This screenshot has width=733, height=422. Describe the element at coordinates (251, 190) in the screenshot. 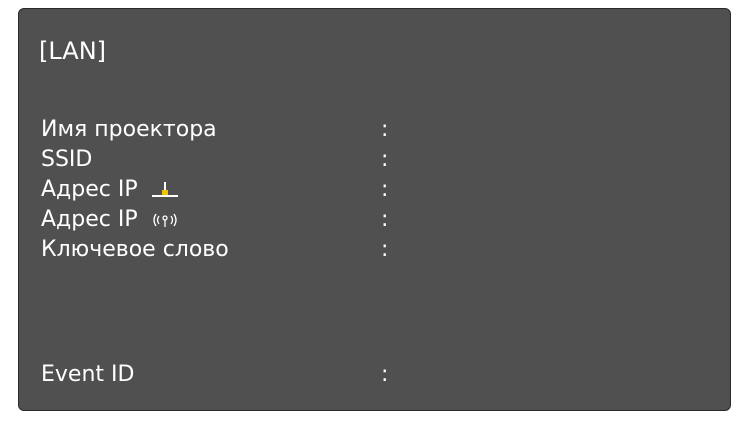

I see `info-row-ip-wired: Адрес IP :` at that location.